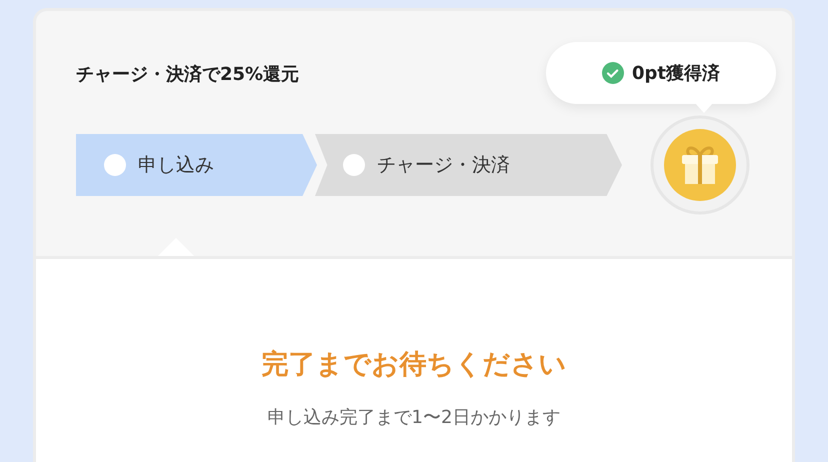  I want to click on status-message: 申し込み完了まで1〜2日かかります, so click(414, 418).